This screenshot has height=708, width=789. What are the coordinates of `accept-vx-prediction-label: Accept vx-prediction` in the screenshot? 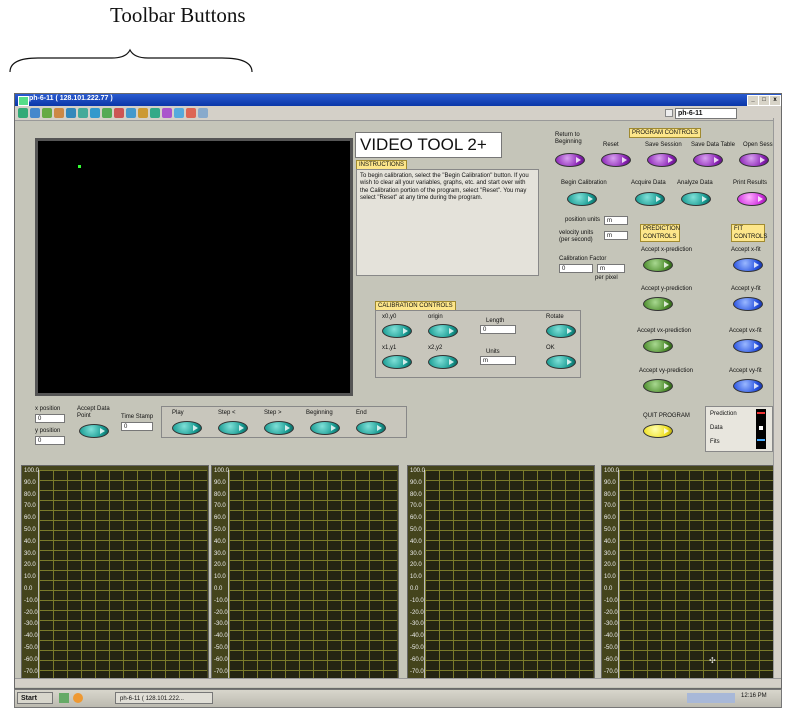 It's located at (664, 331).